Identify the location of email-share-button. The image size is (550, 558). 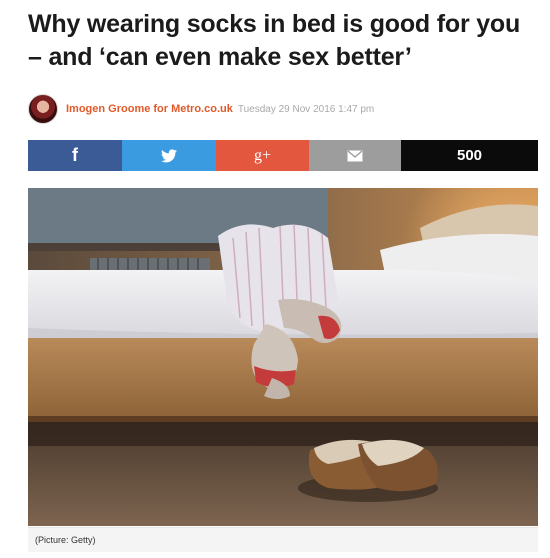
(355, 155).